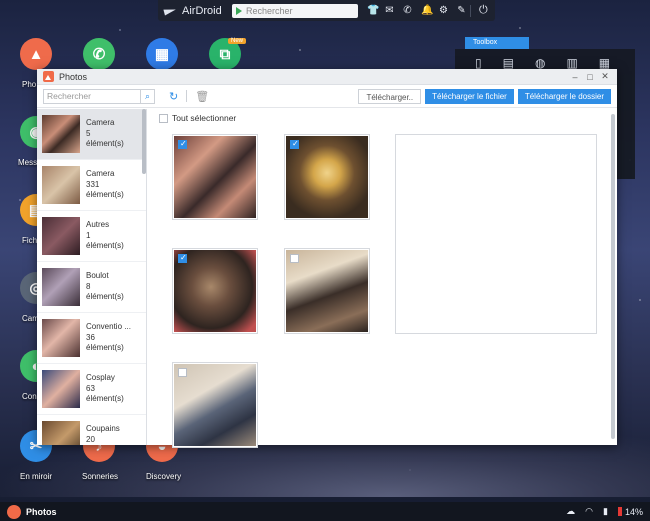  What do you see at coordinates (88, 133) in the screenshot?
I see `album-count: 5` at bounding box center [88, 133].